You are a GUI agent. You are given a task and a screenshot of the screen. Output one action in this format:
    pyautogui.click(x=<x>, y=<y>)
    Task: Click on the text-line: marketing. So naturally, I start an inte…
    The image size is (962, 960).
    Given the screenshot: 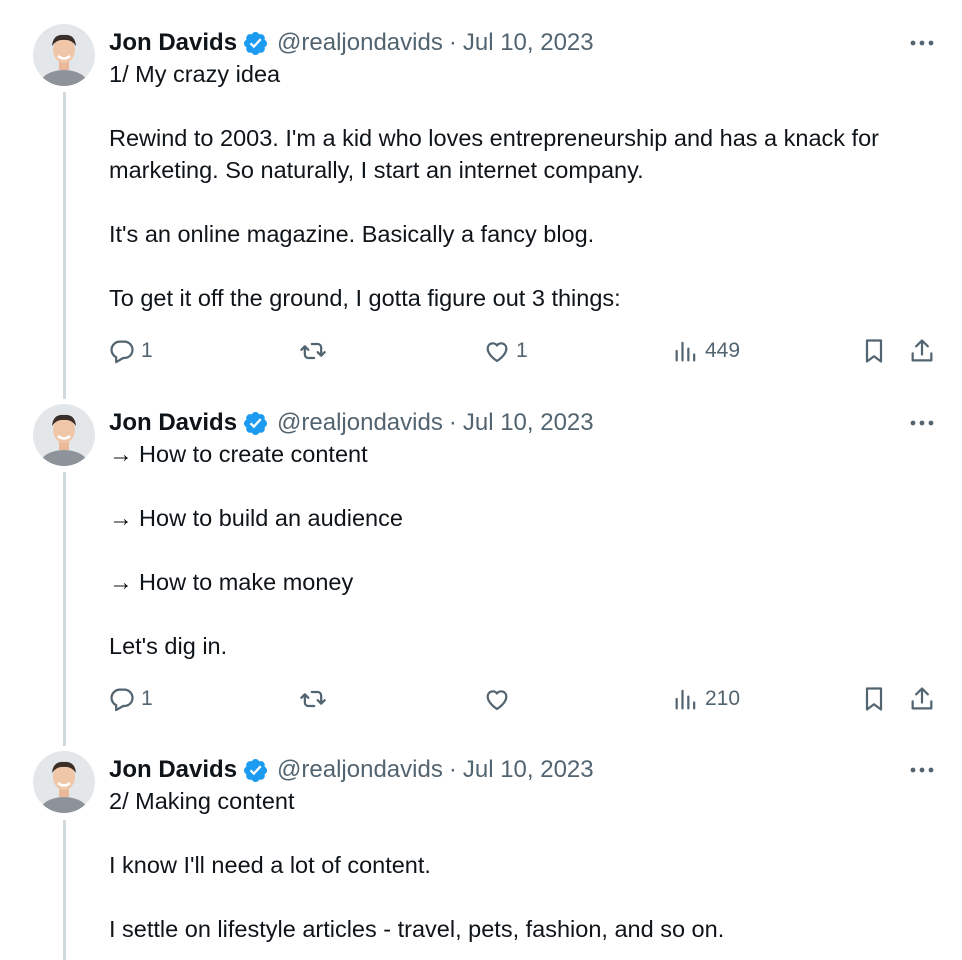 What is the action you would take?
    pyautogui.click(x=376, y=170)
    